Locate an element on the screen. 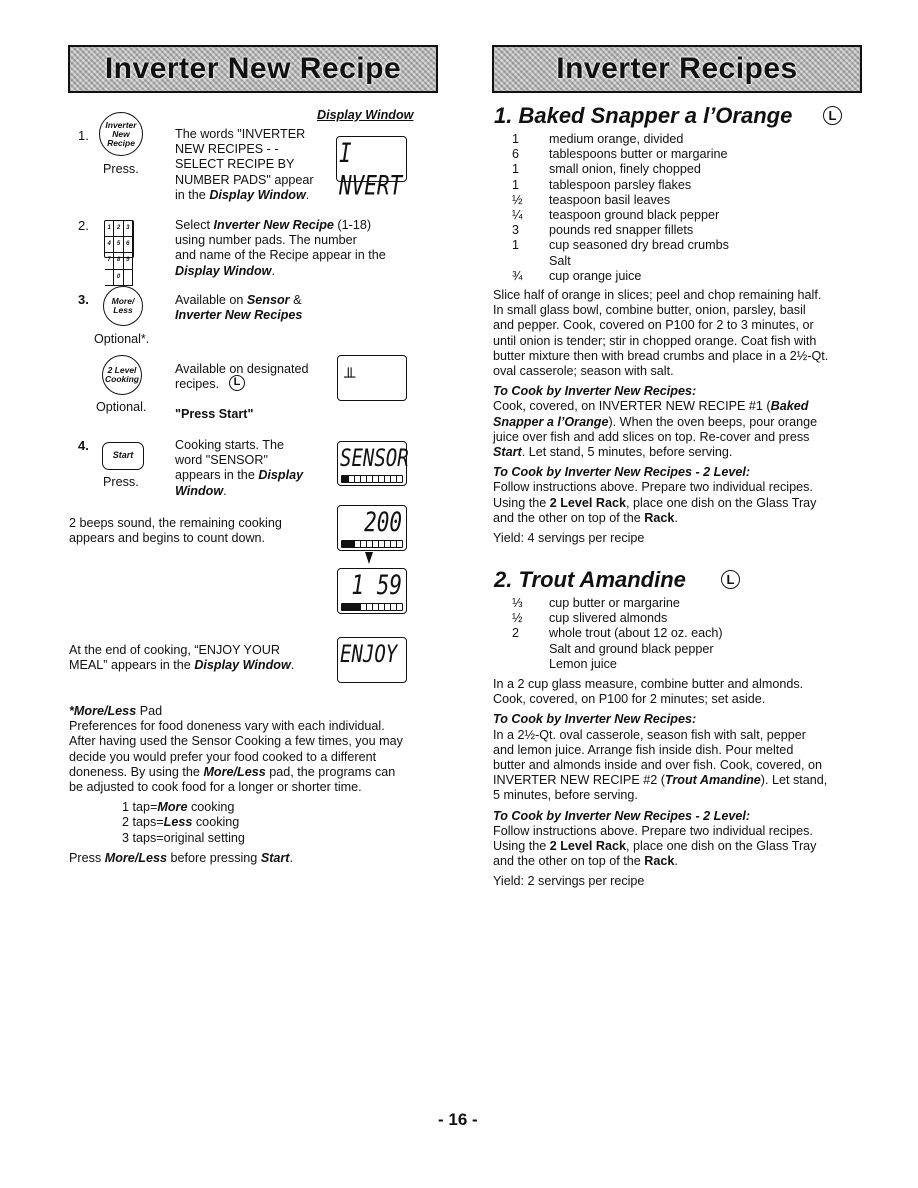  ingredient-text: pounds red snapper fillets is located at coordinates (621, 230).